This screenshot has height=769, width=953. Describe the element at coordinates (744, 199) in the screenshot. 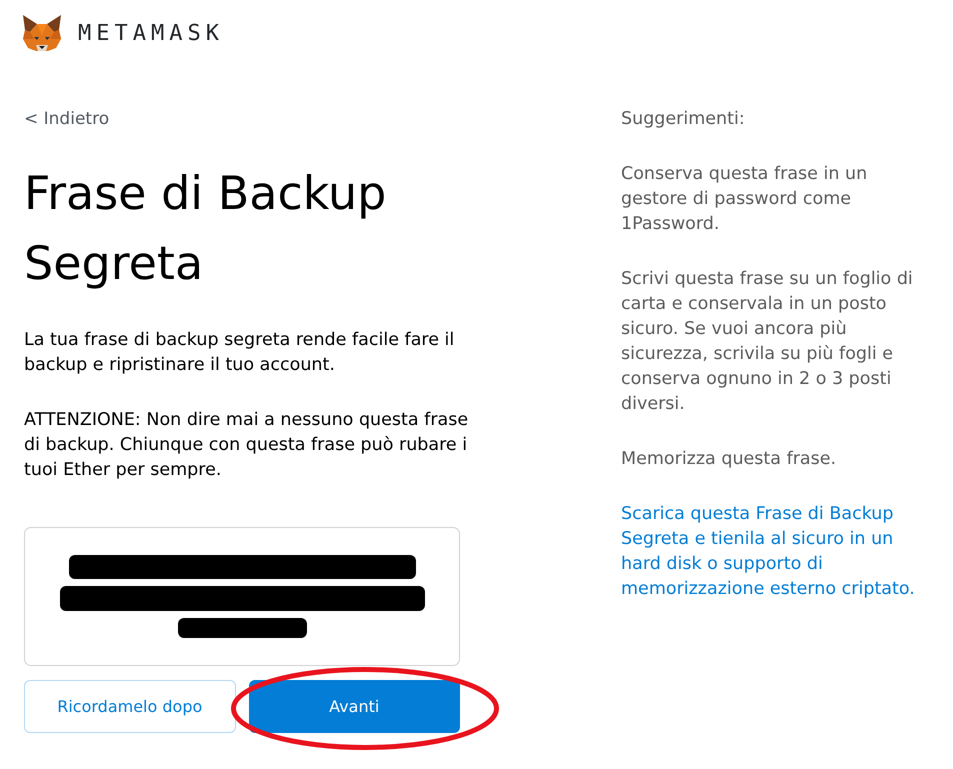

I see `tip-text: Conserva questa frase in un gestore di password come 1Password.` at that location.